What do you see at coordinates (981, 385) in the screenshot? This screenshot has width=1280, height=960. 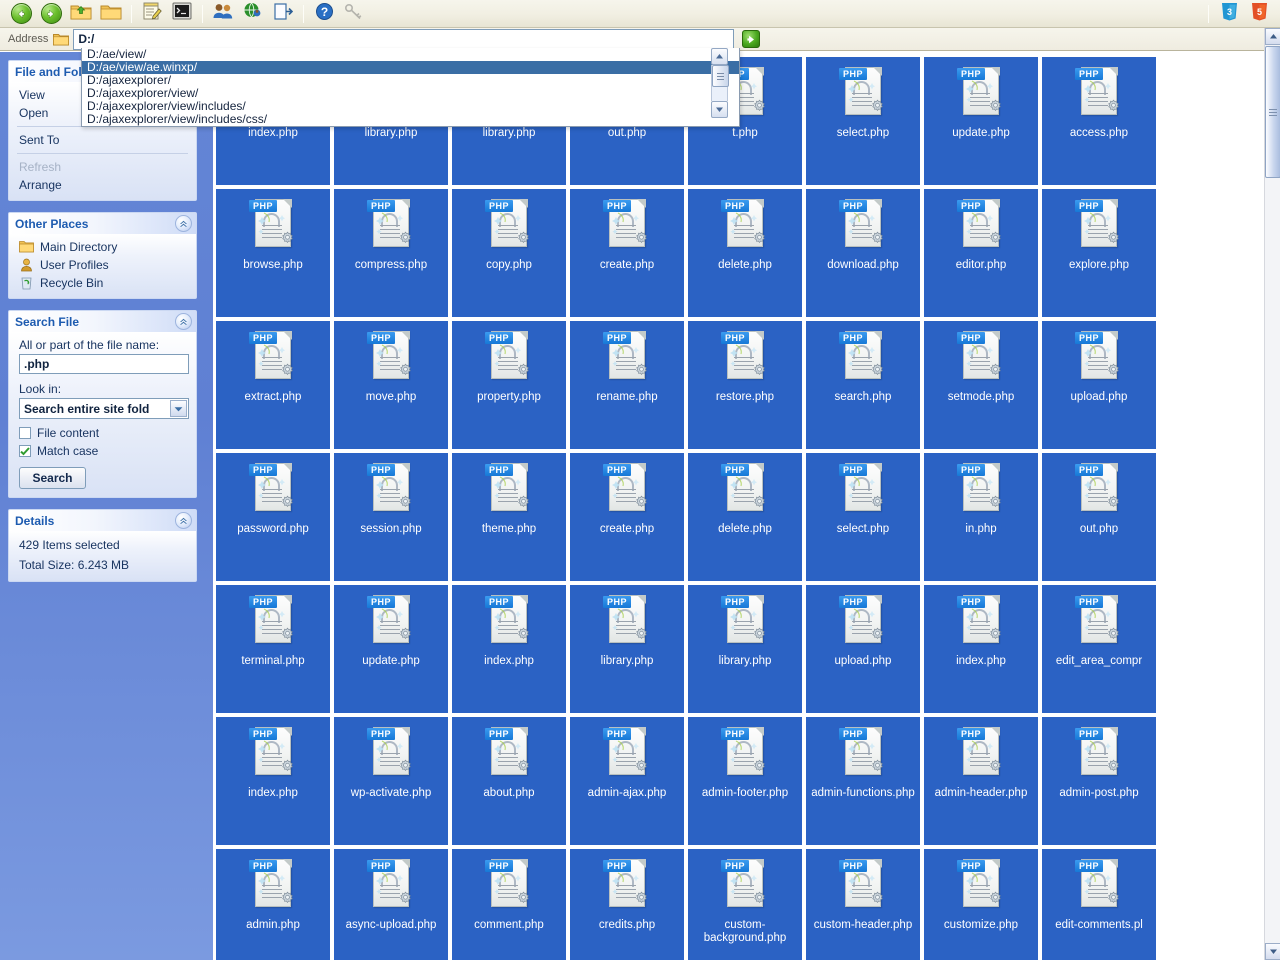 I see `file-item: PHP setmode.php` at bounding box center [981, 385].